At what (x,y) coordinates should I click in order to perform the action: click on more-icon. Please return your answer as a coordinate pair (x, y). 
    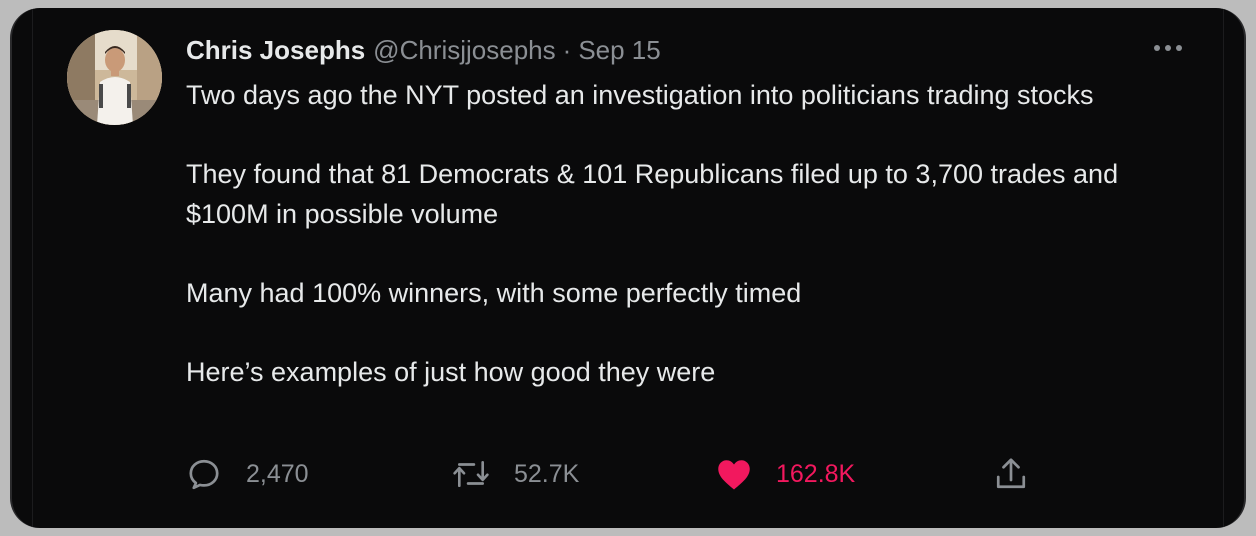
    Looking at the image, I should click on (1168, 48).